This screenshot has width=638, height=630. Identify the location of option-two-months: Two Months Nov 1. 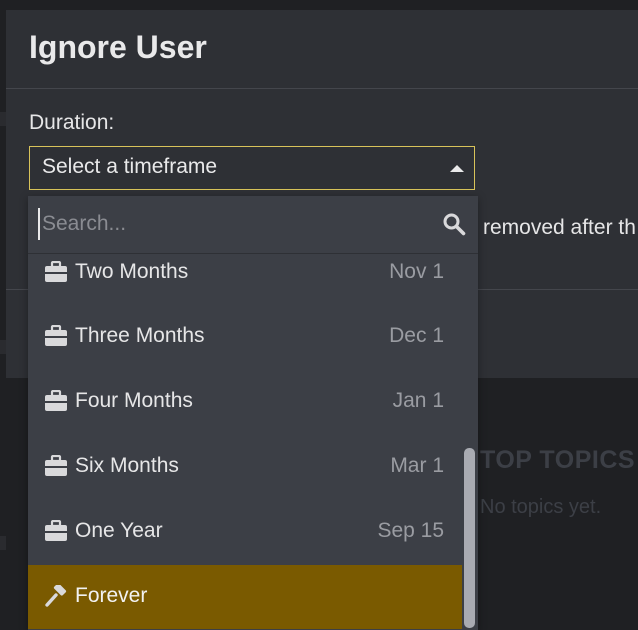
(245, 273).